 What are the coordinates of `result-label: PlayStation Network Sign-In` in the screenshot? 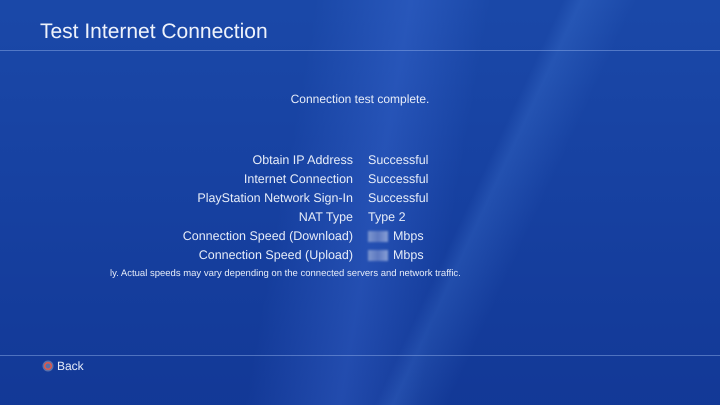 It's located at (274, 198).